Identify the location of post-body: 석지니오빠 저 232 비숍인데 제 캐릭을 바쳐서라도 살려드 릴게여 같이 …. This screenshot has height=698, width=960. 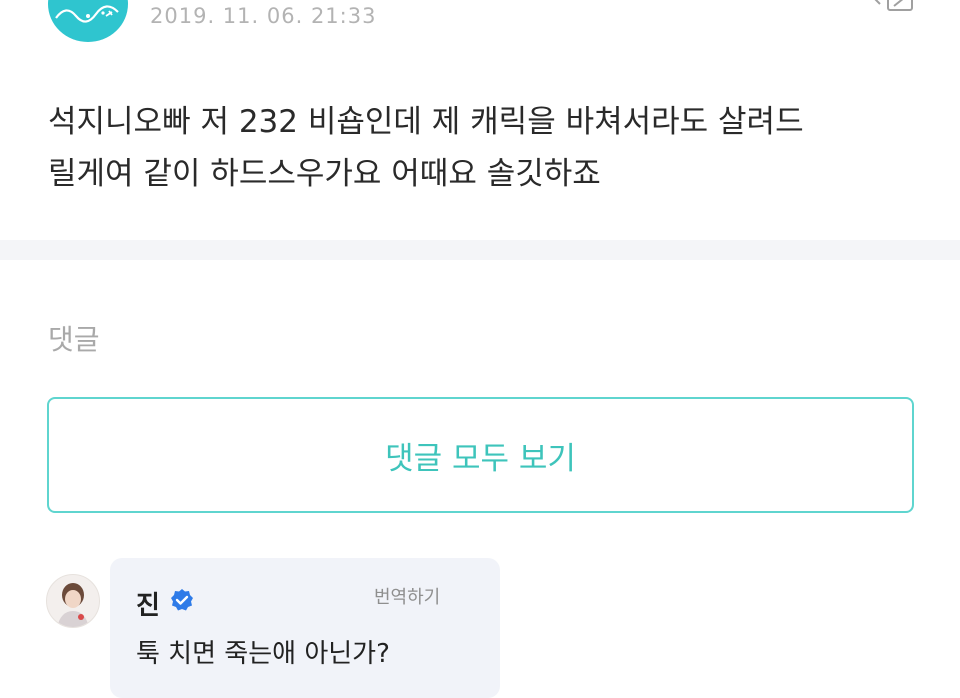
(483, 148).